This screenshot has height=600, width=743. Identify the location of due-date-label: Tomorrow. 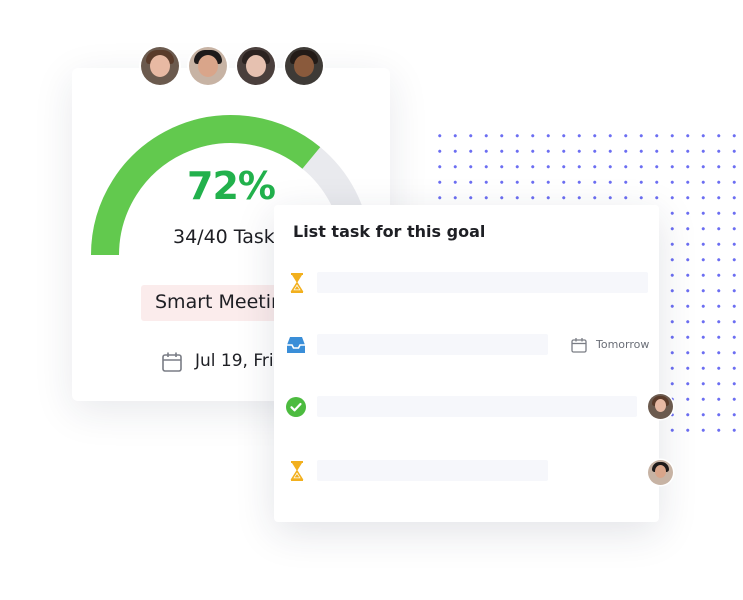
(622, 344).